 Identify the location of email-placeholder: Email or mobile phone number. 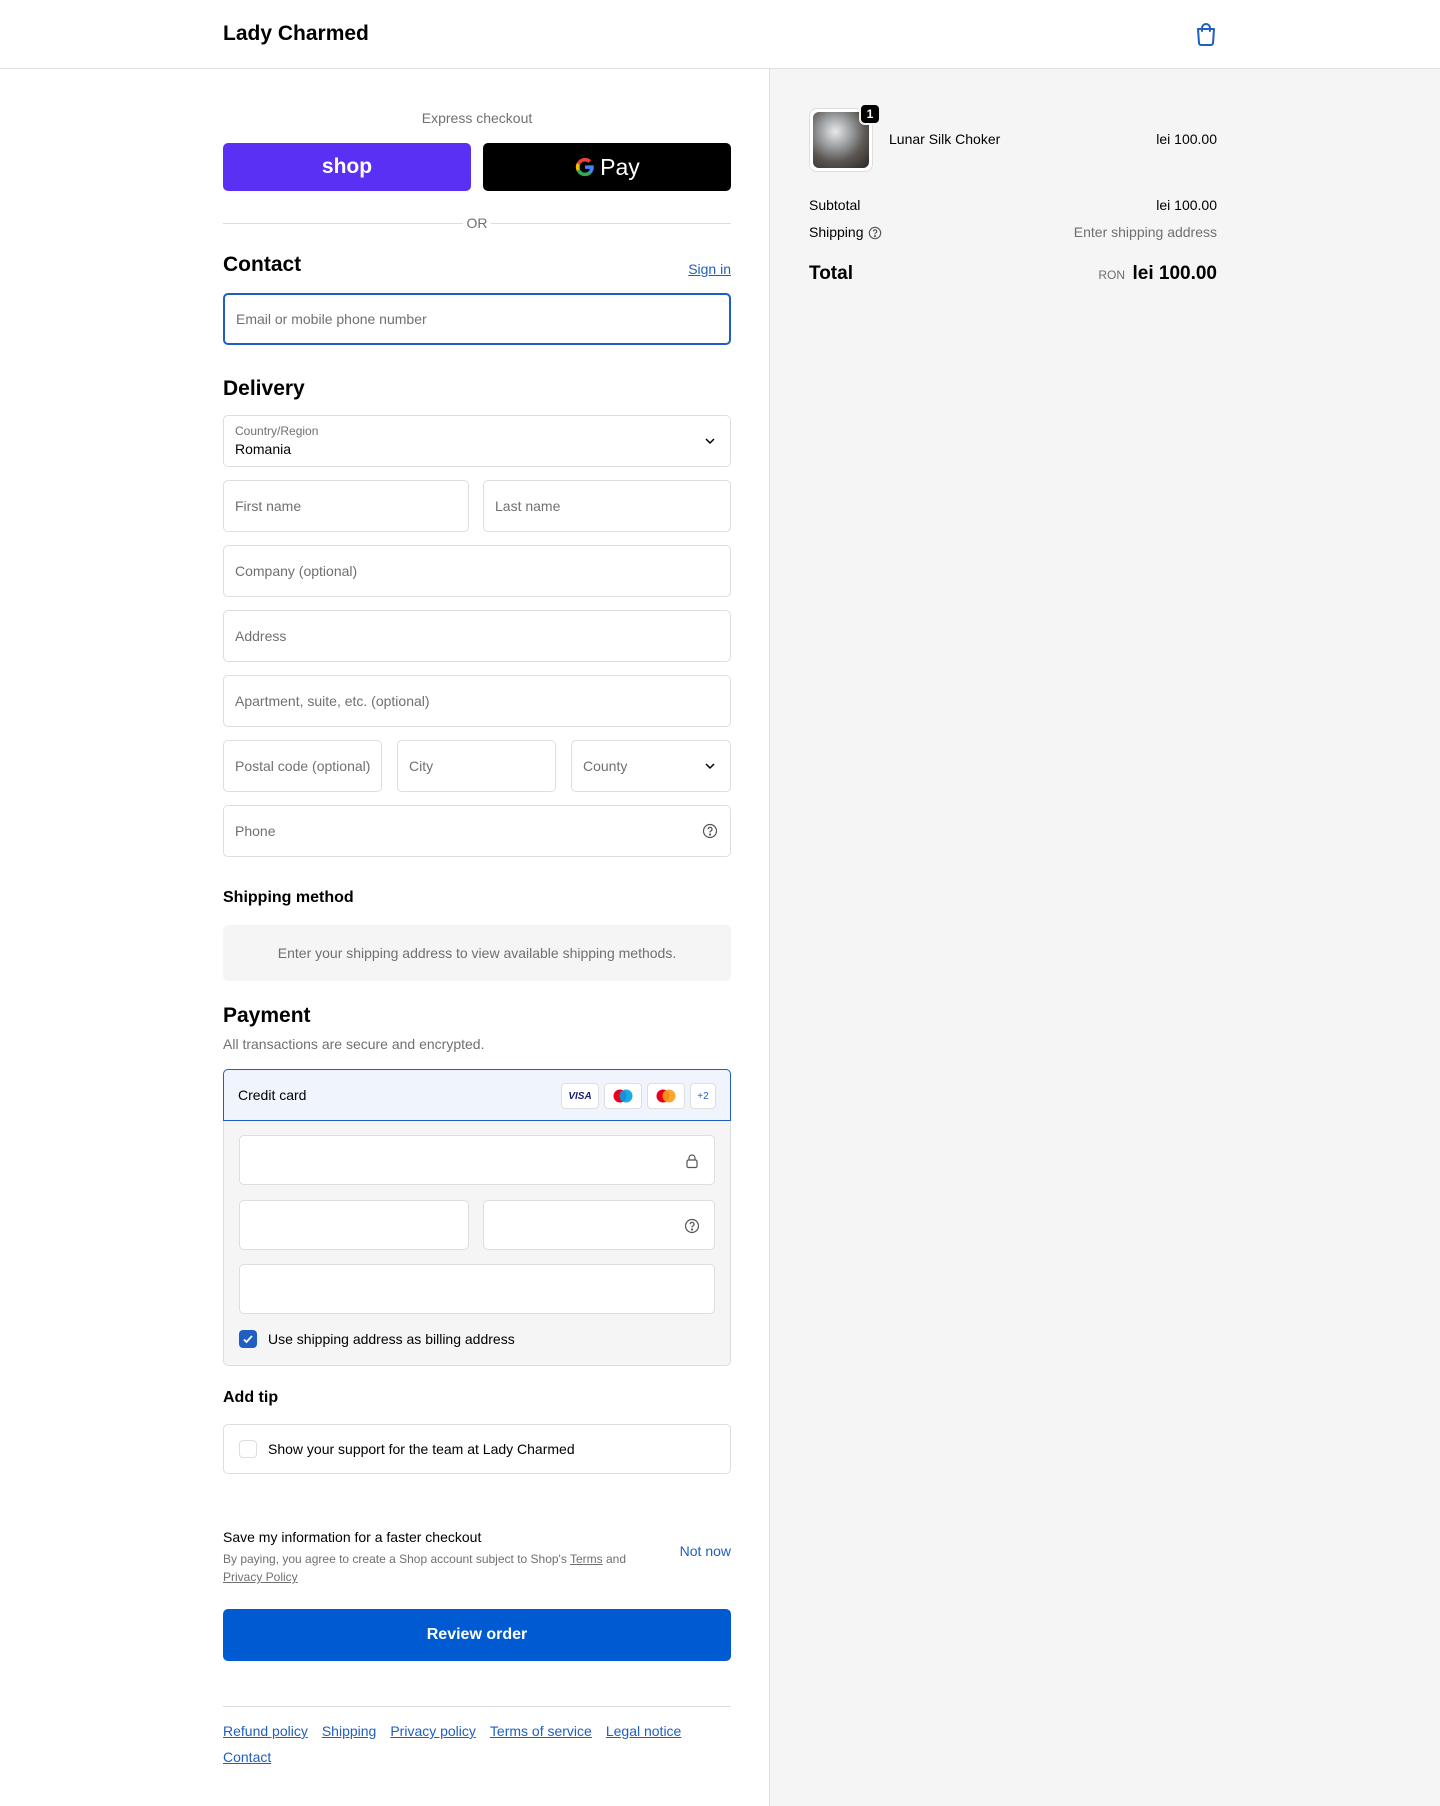
(331, 319).